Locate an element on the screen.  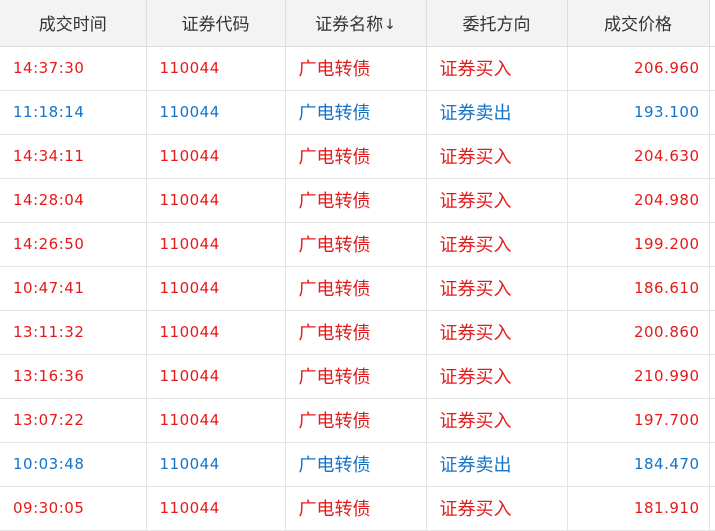
table-row: 14:34:11 110044 广电转债 证券买入 204.630 is located at coordinates (357, 156).